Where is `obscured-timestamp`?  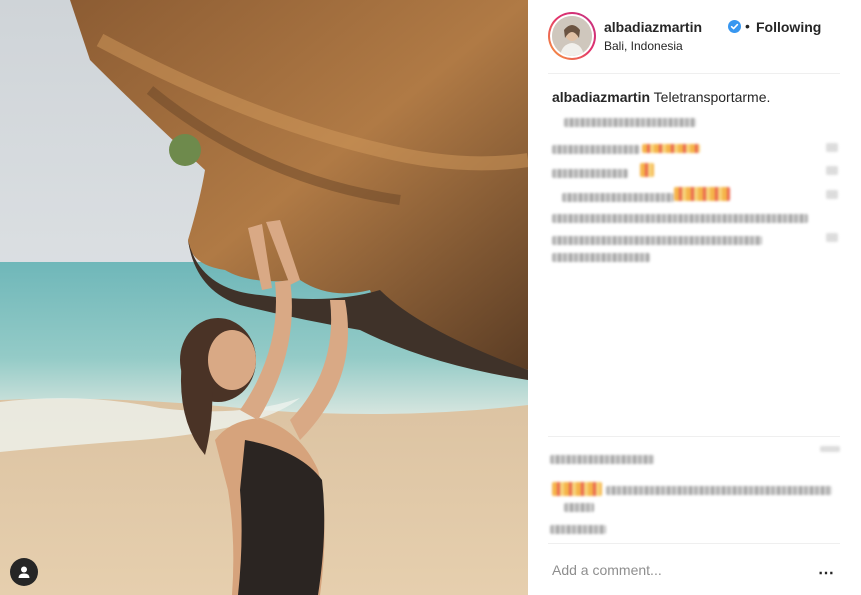 obscured-timestamp is located at coordinates (578, 529).